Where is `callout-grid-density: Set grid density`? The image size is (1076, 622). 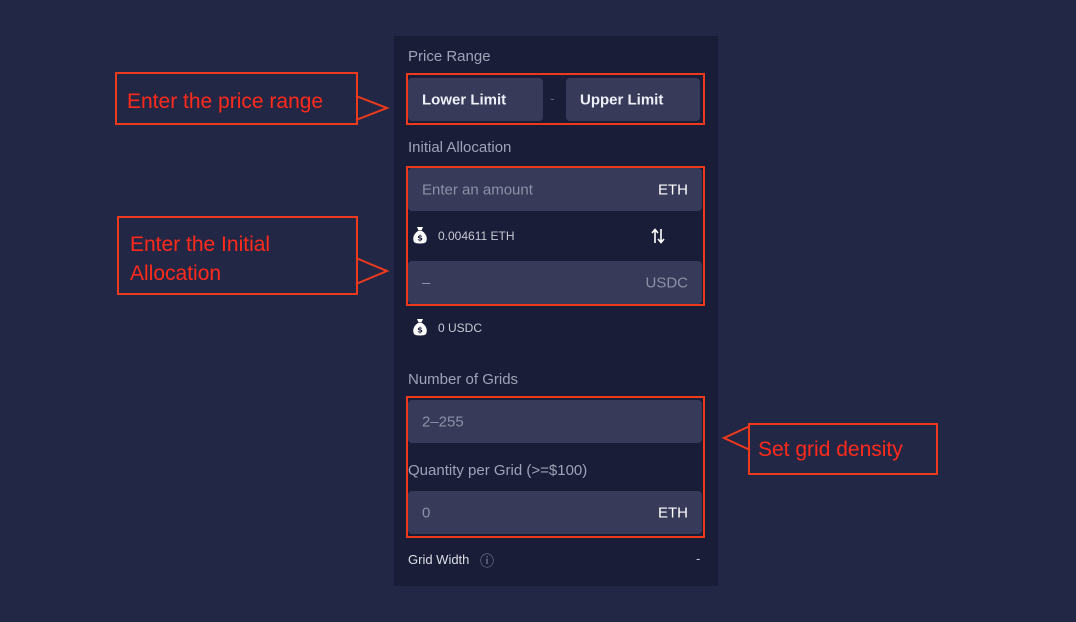
callout-grid-density: Set grid density is located at coordinates (843, 449).